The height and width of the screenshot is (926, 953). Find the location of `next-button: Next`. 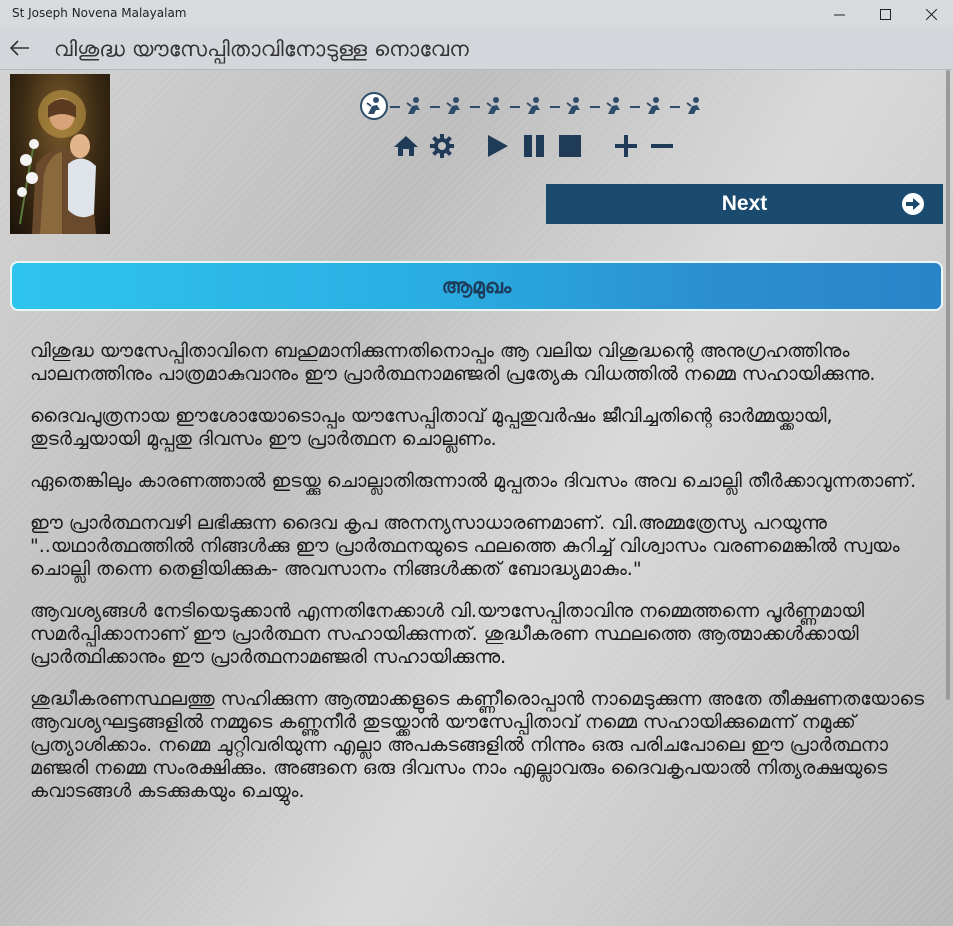

next-button: Next is located at coordinates (744, 204).